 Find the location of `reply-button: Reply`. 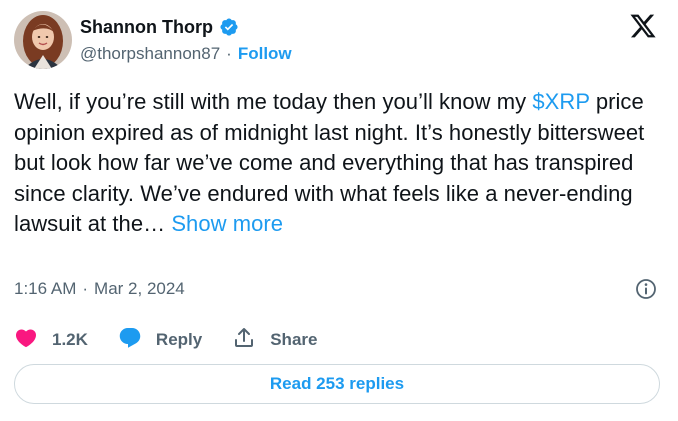

reply-button: Reply is located at coordinates (160, 340).